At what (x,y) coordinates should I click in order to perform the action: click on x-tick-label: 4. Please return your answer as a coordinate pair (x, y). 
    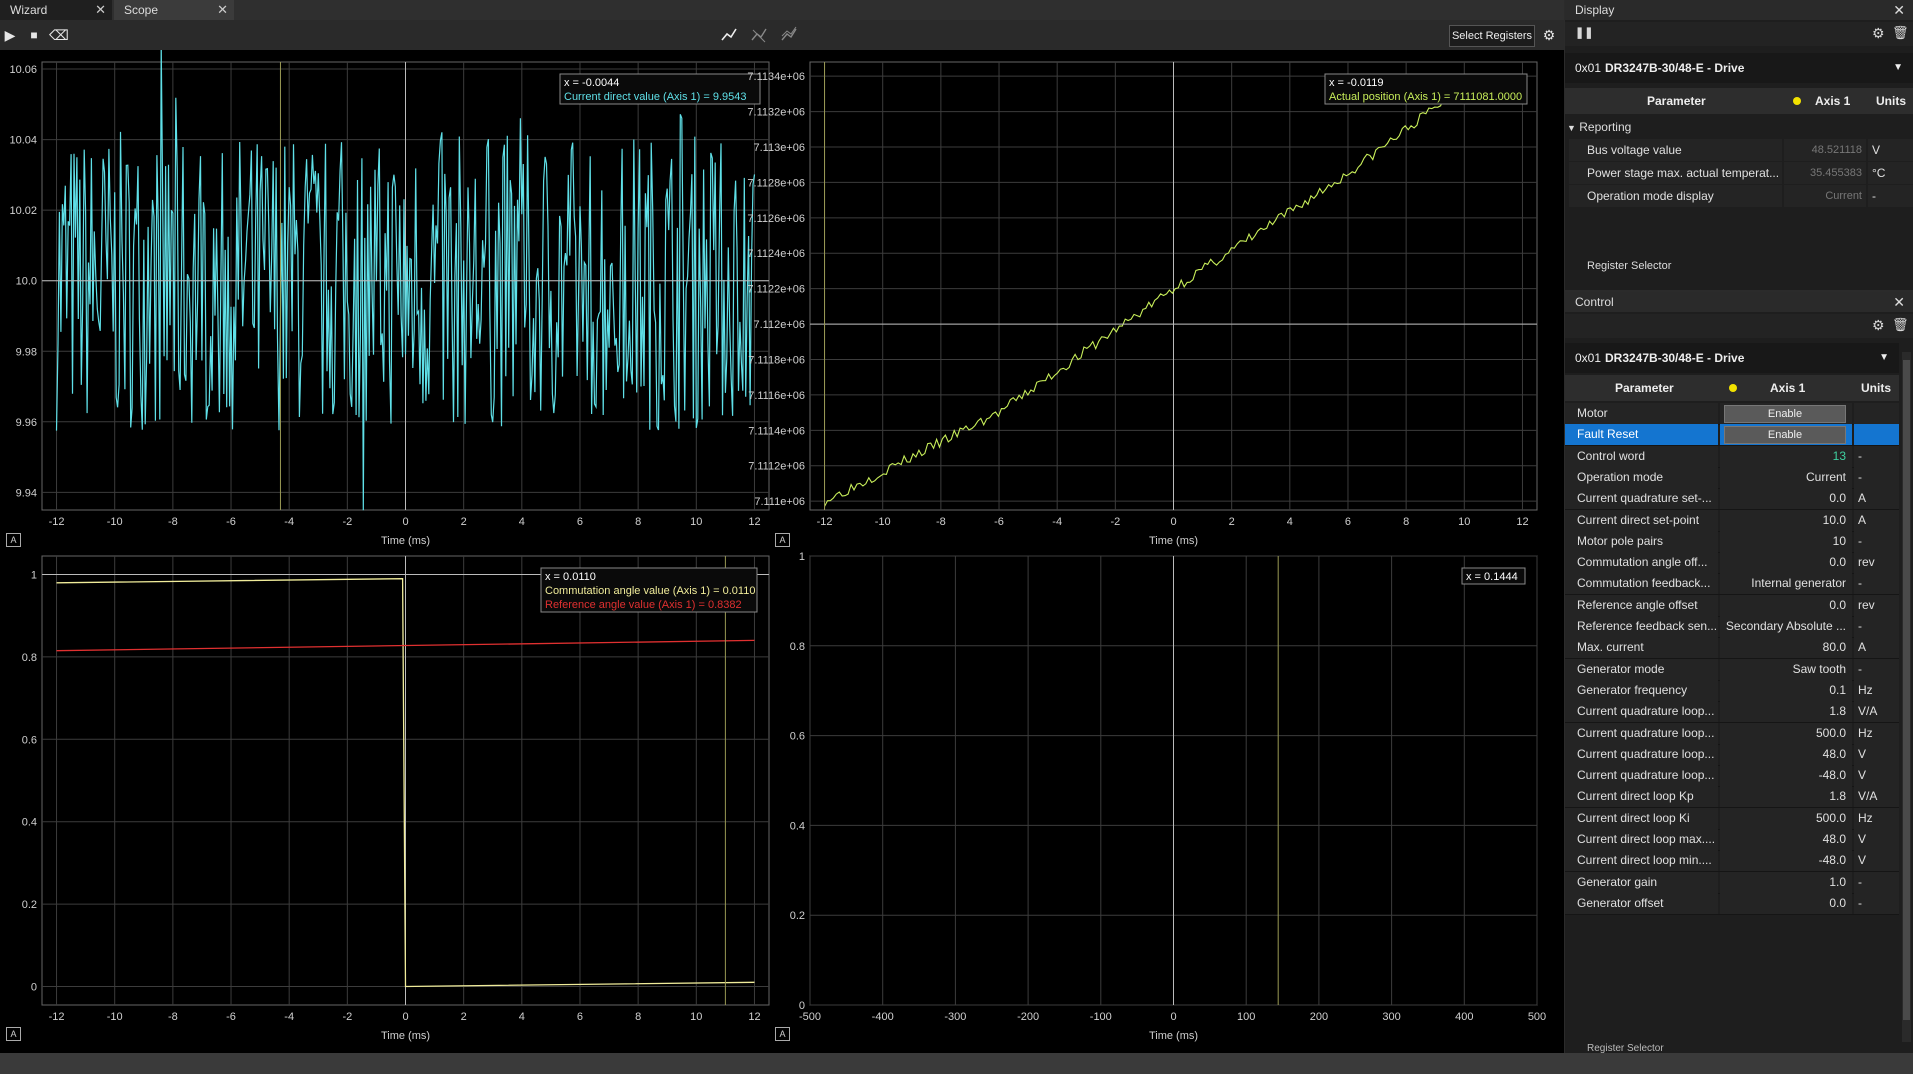
    Looking at the image, I should click on (522, 522).